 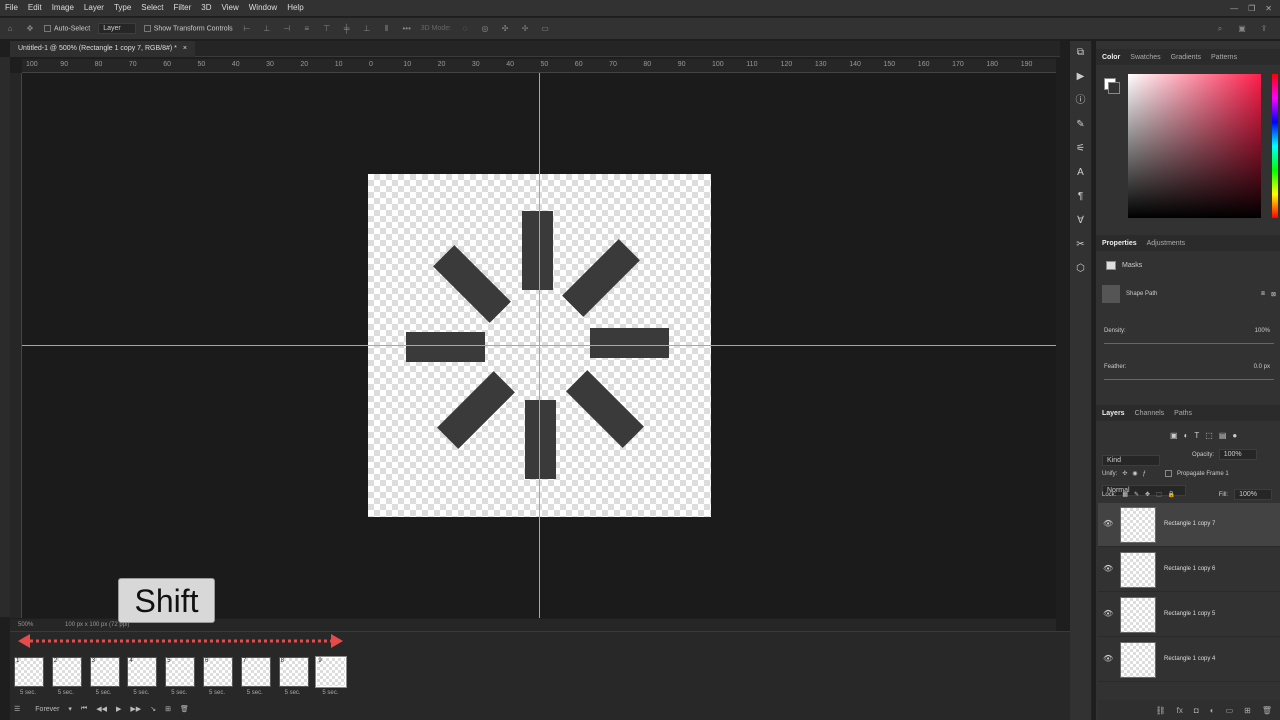 What do you see at coordinates (1150, 413) in the screenshot?
I see `tab-channels: Channels` at bounding box center [1150, 413].